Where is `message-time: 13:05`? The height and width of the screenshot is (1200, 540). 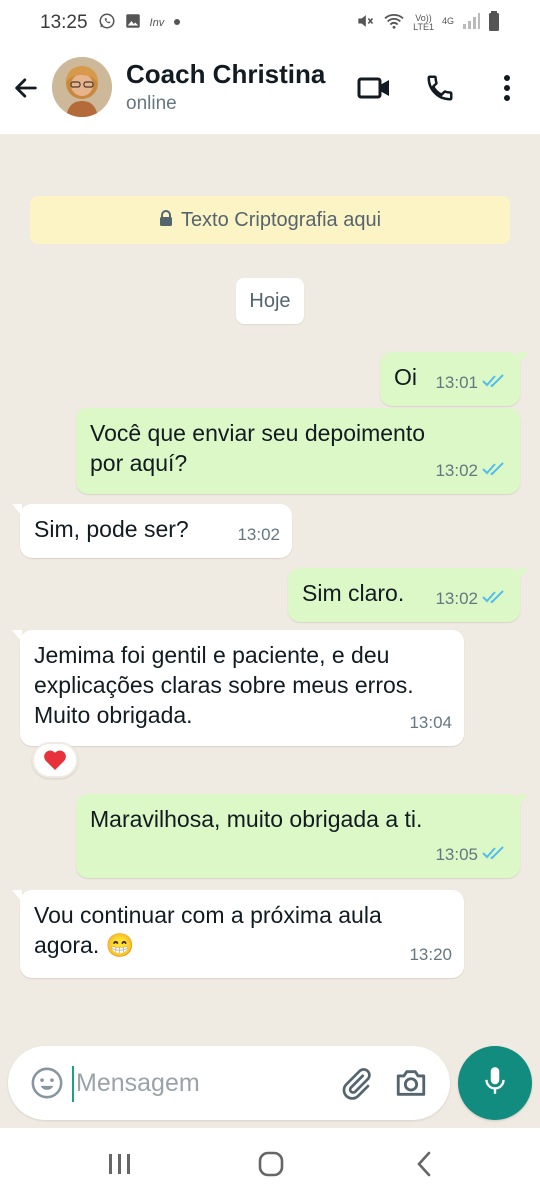
message-time: 13:05 is located at coordinates (456, 854).